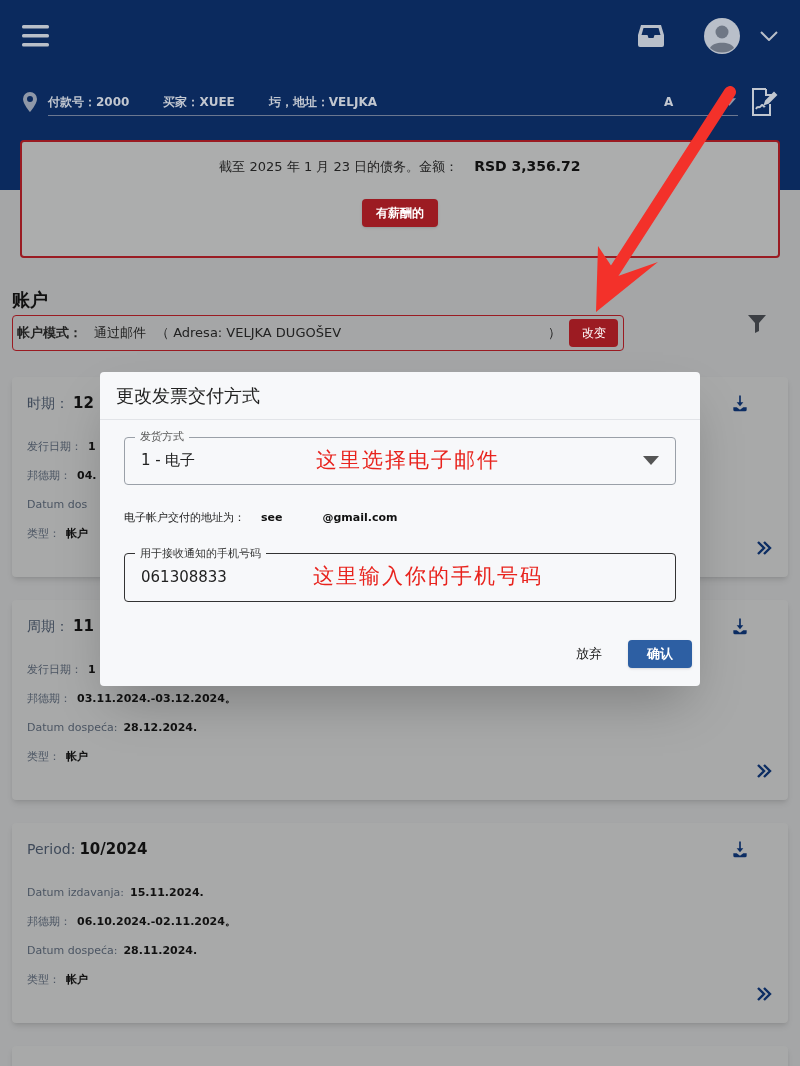 The image size is (800, 1066). I want to click on field-label: Datum dos, so click(57, 504).